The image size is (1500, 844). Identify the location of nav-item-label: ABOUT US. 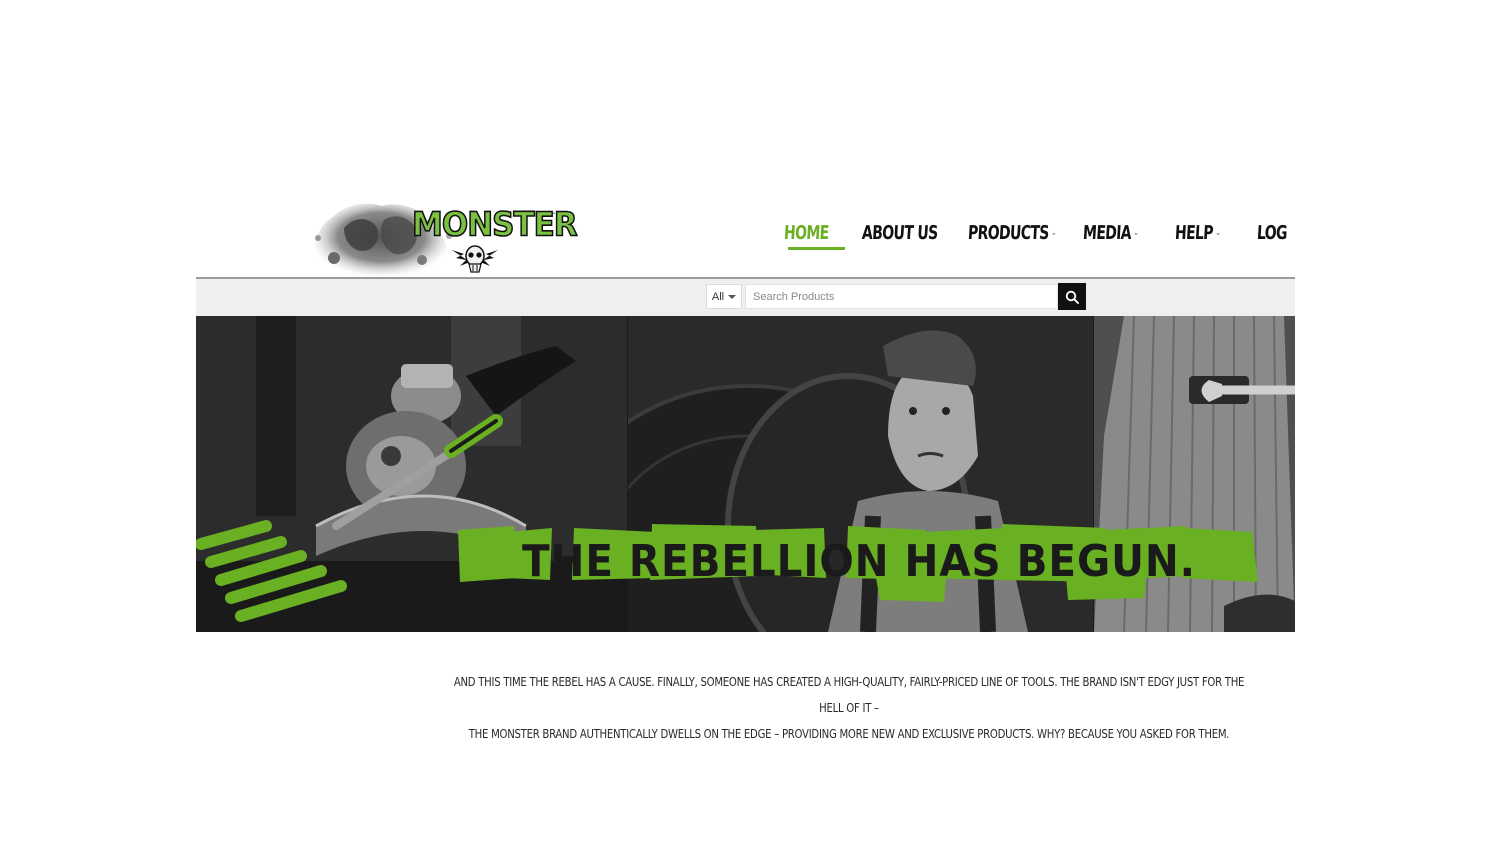
(900, 233).